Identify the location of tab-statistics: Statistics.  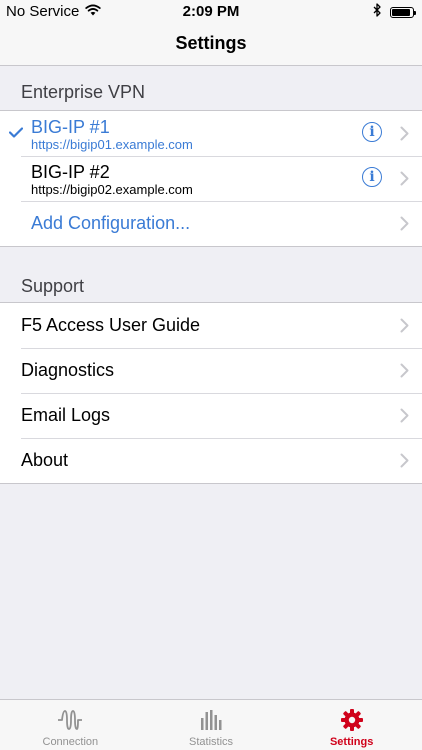
(211, 725).